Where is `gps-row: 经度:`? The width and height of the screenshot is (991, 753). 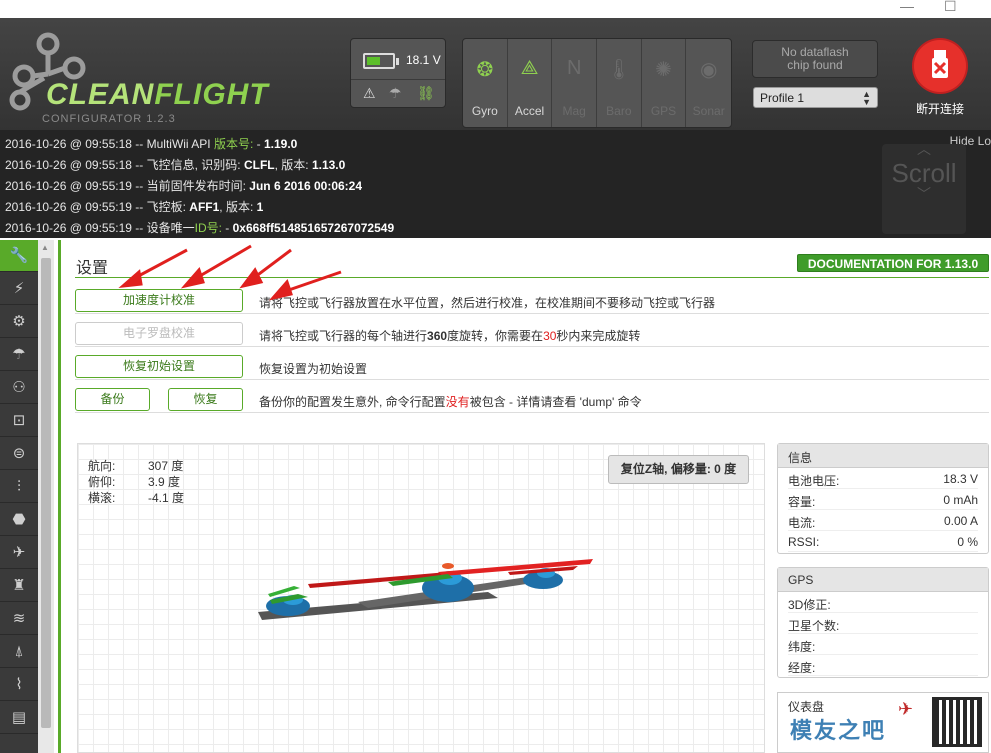
gps-row: 经度: is located at coordinates (883, 665).